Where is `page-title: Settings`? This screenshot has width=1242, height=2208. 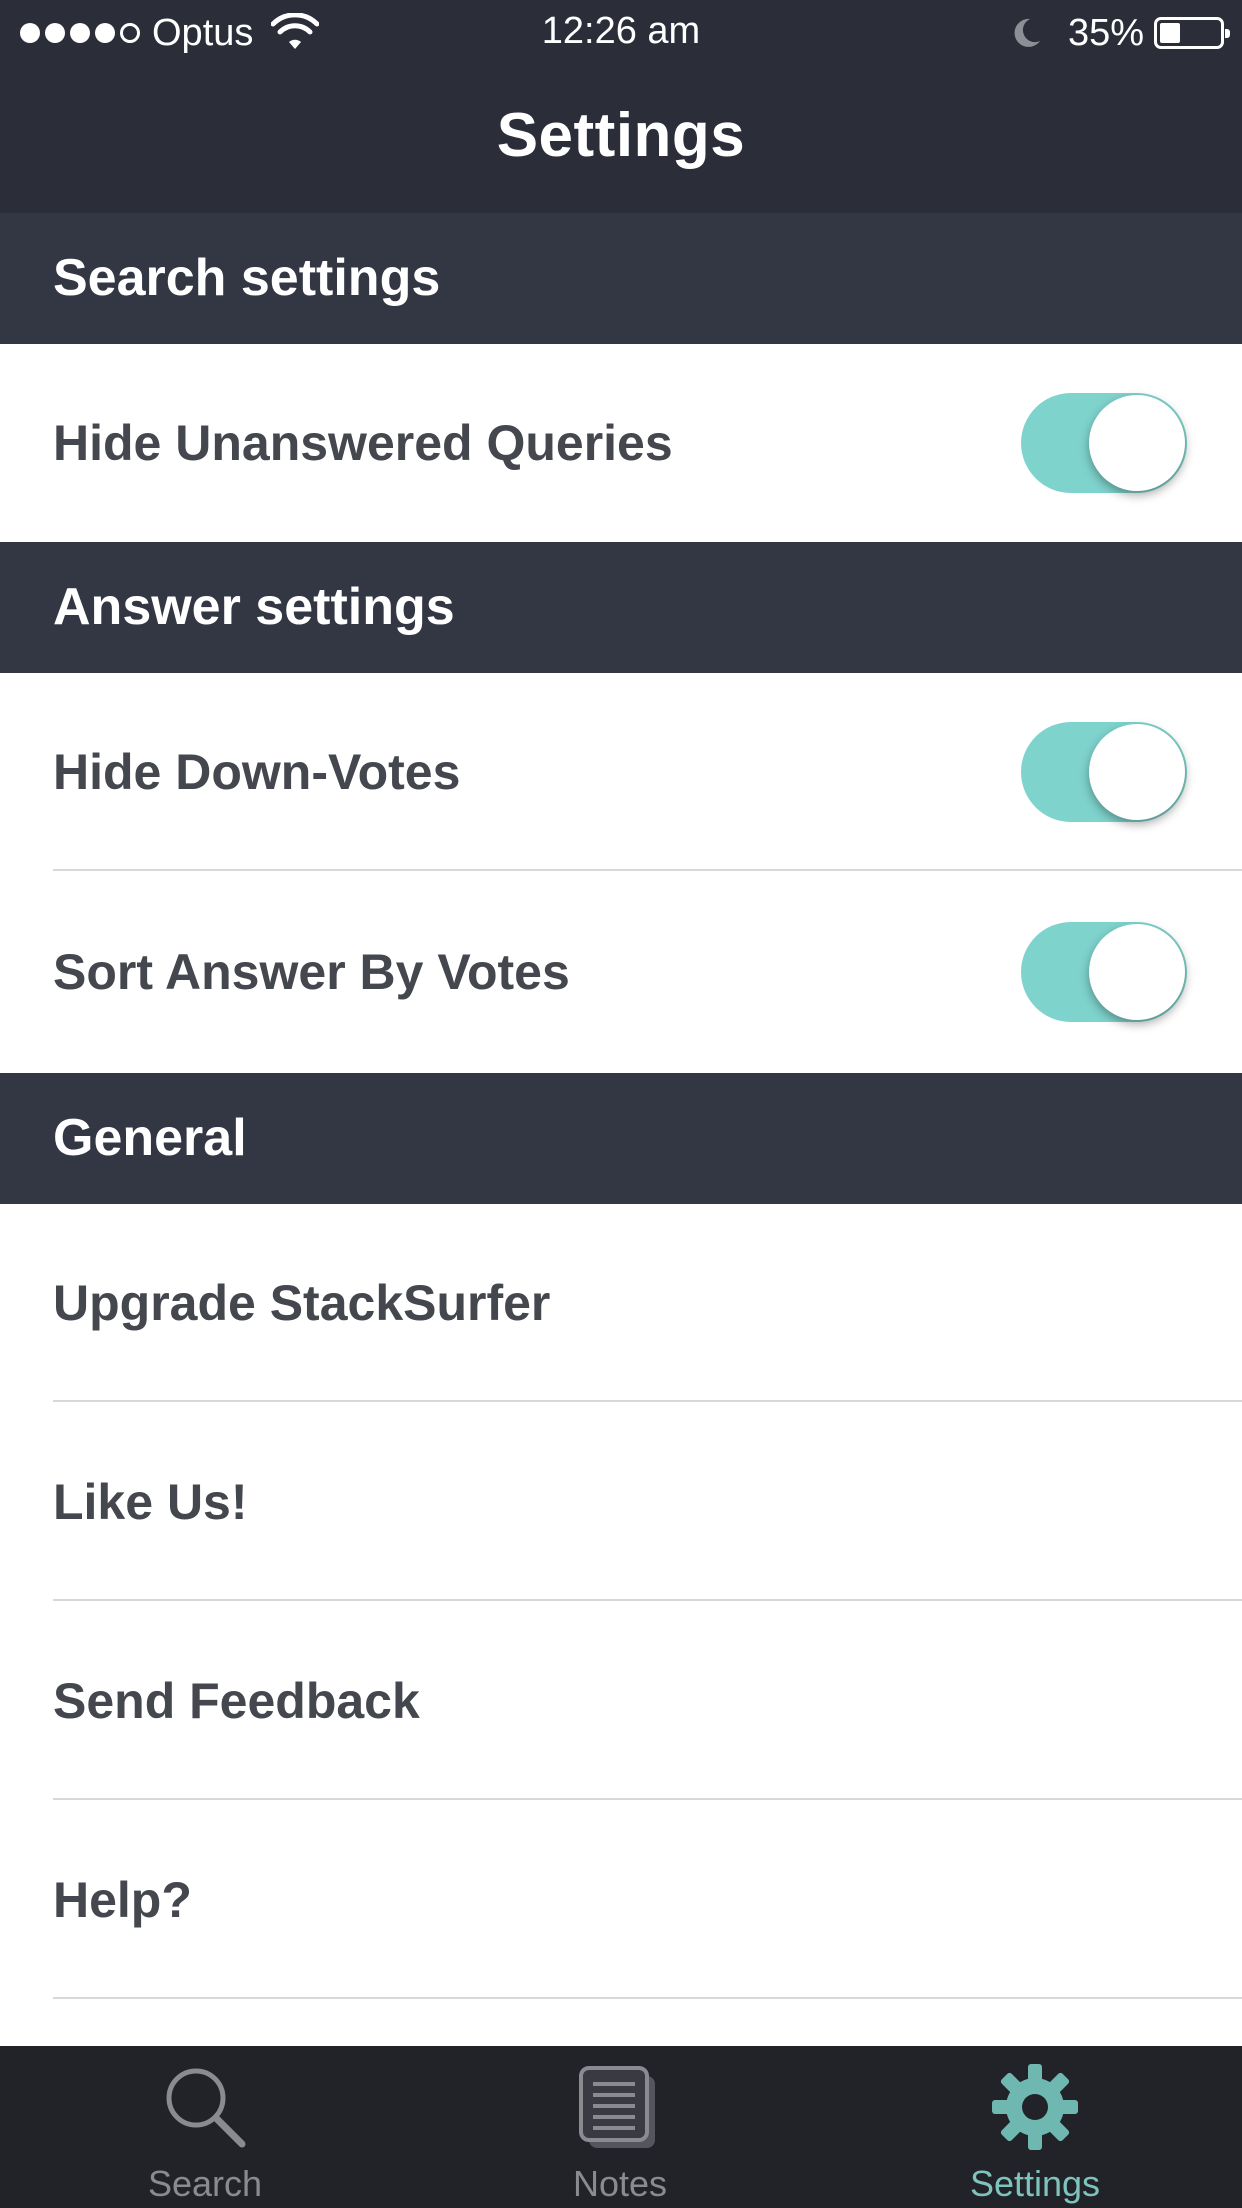 page-title: Settings is located at coordinates (621, 135).